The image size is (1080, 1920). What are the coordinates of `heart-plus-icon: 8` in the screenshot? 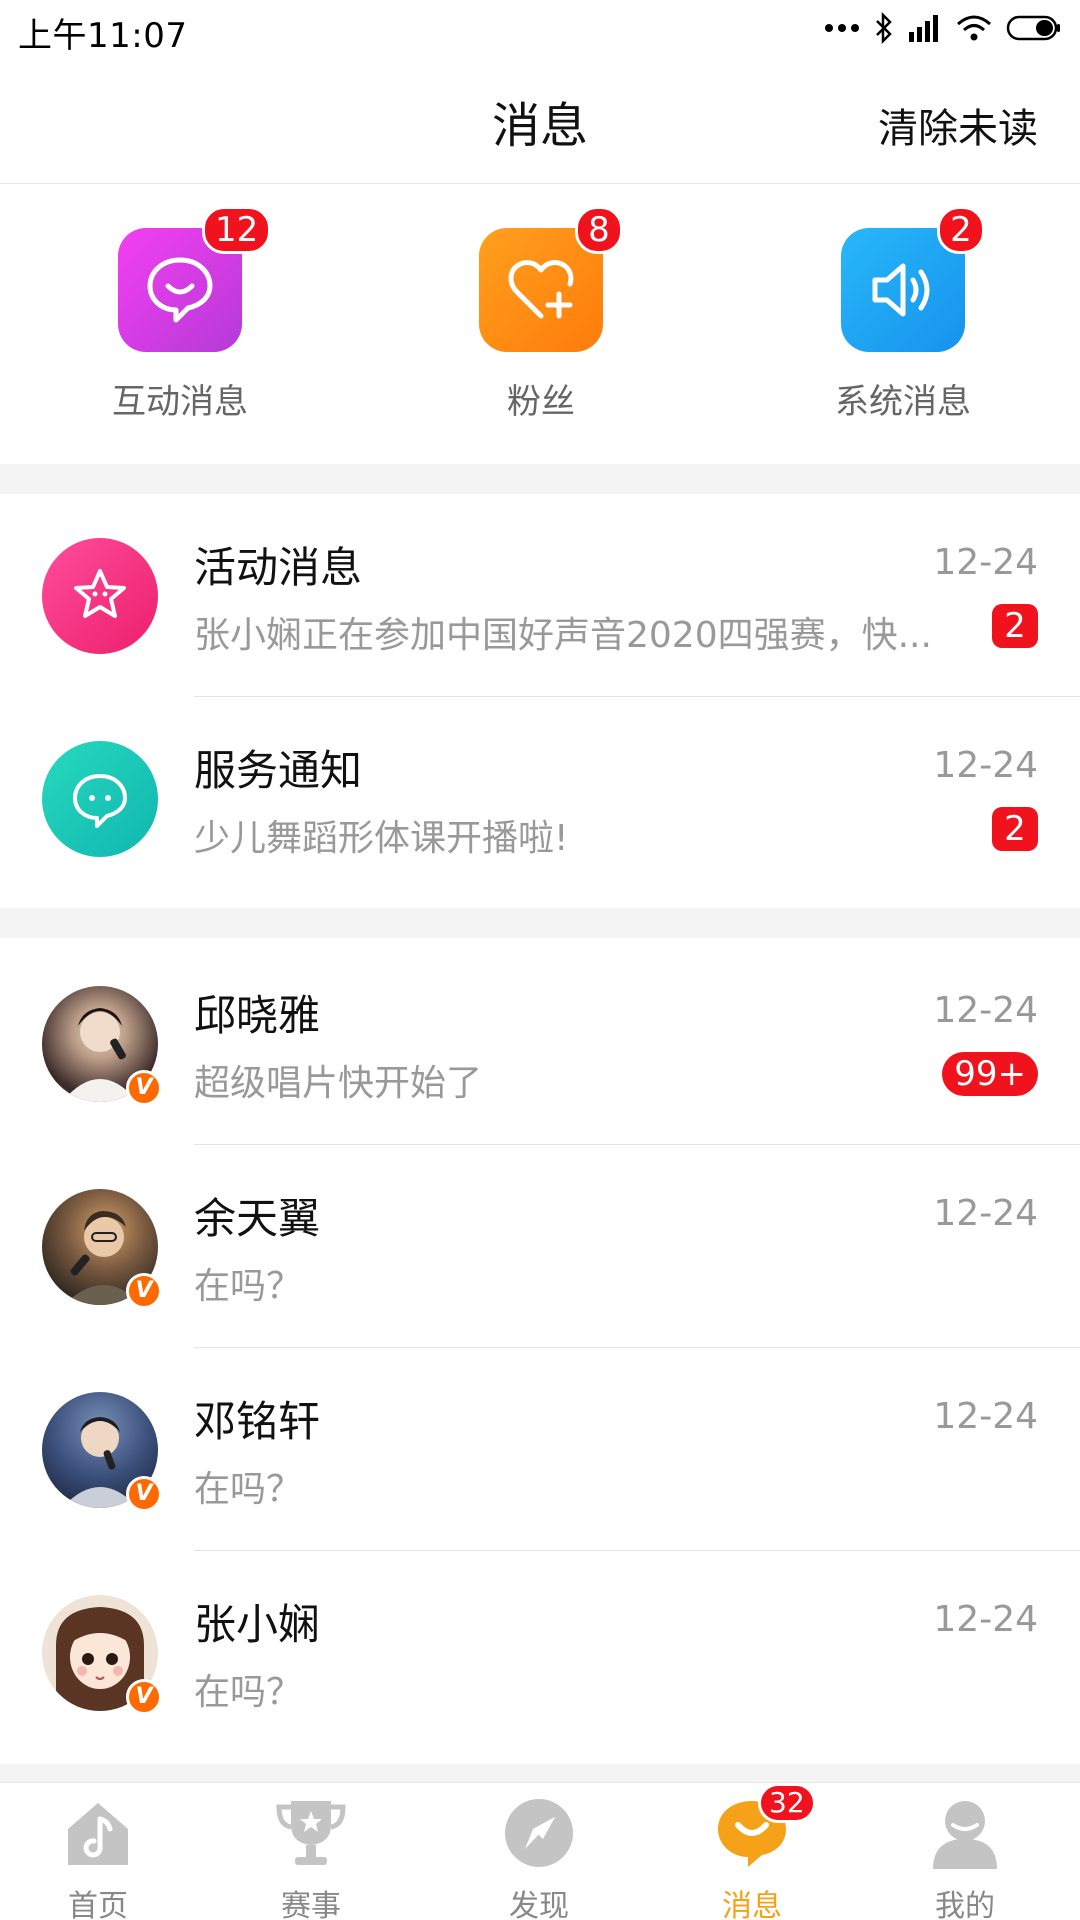 It's located at (551, 279).